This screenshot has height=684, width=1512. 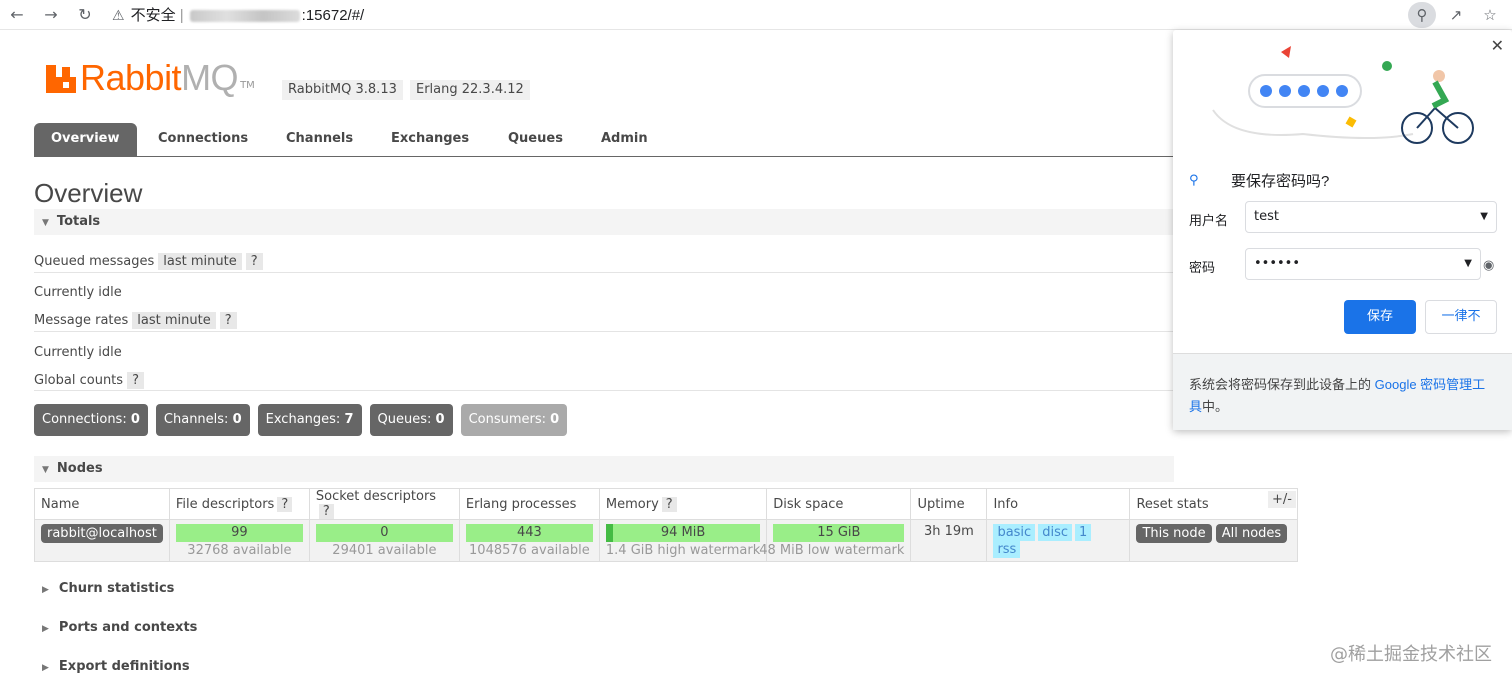 I want to click on tab-exchanges: Exchanges, so click(x=430, y=139).